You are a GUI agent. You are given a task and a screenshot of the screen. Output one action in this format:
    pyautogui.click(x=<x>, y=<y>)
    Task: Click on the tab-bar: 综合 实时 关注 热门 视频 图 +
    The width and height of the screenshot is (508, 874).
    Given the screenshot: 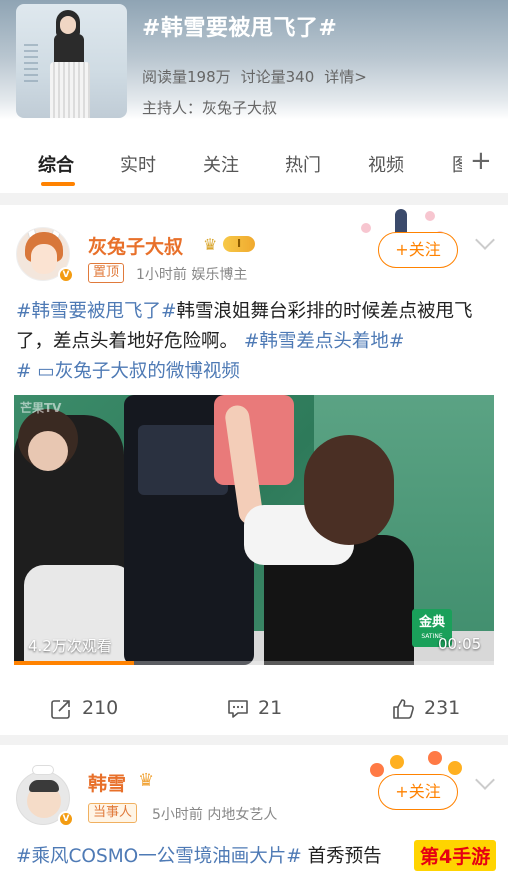 What is the action you would take?
    pyautogui.click(x=254, y=169)
    